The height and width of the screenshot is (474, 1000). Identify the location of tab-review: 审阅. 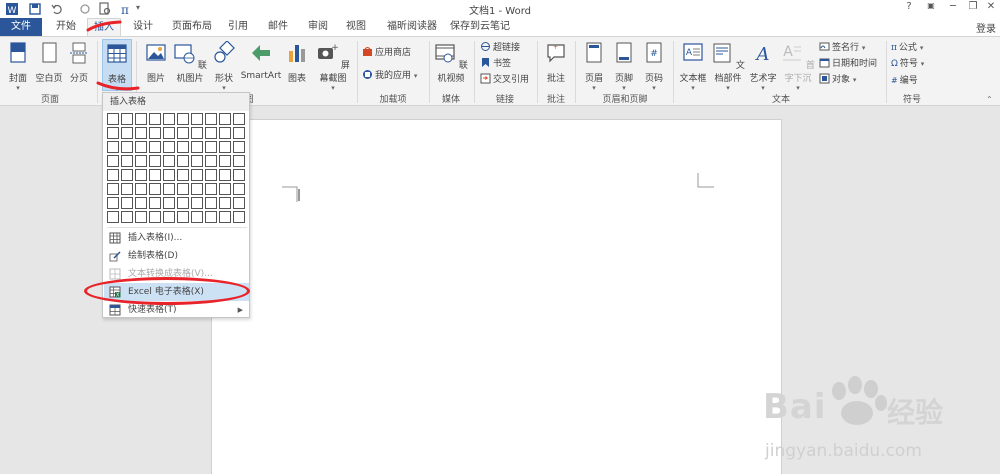
(318, 27).